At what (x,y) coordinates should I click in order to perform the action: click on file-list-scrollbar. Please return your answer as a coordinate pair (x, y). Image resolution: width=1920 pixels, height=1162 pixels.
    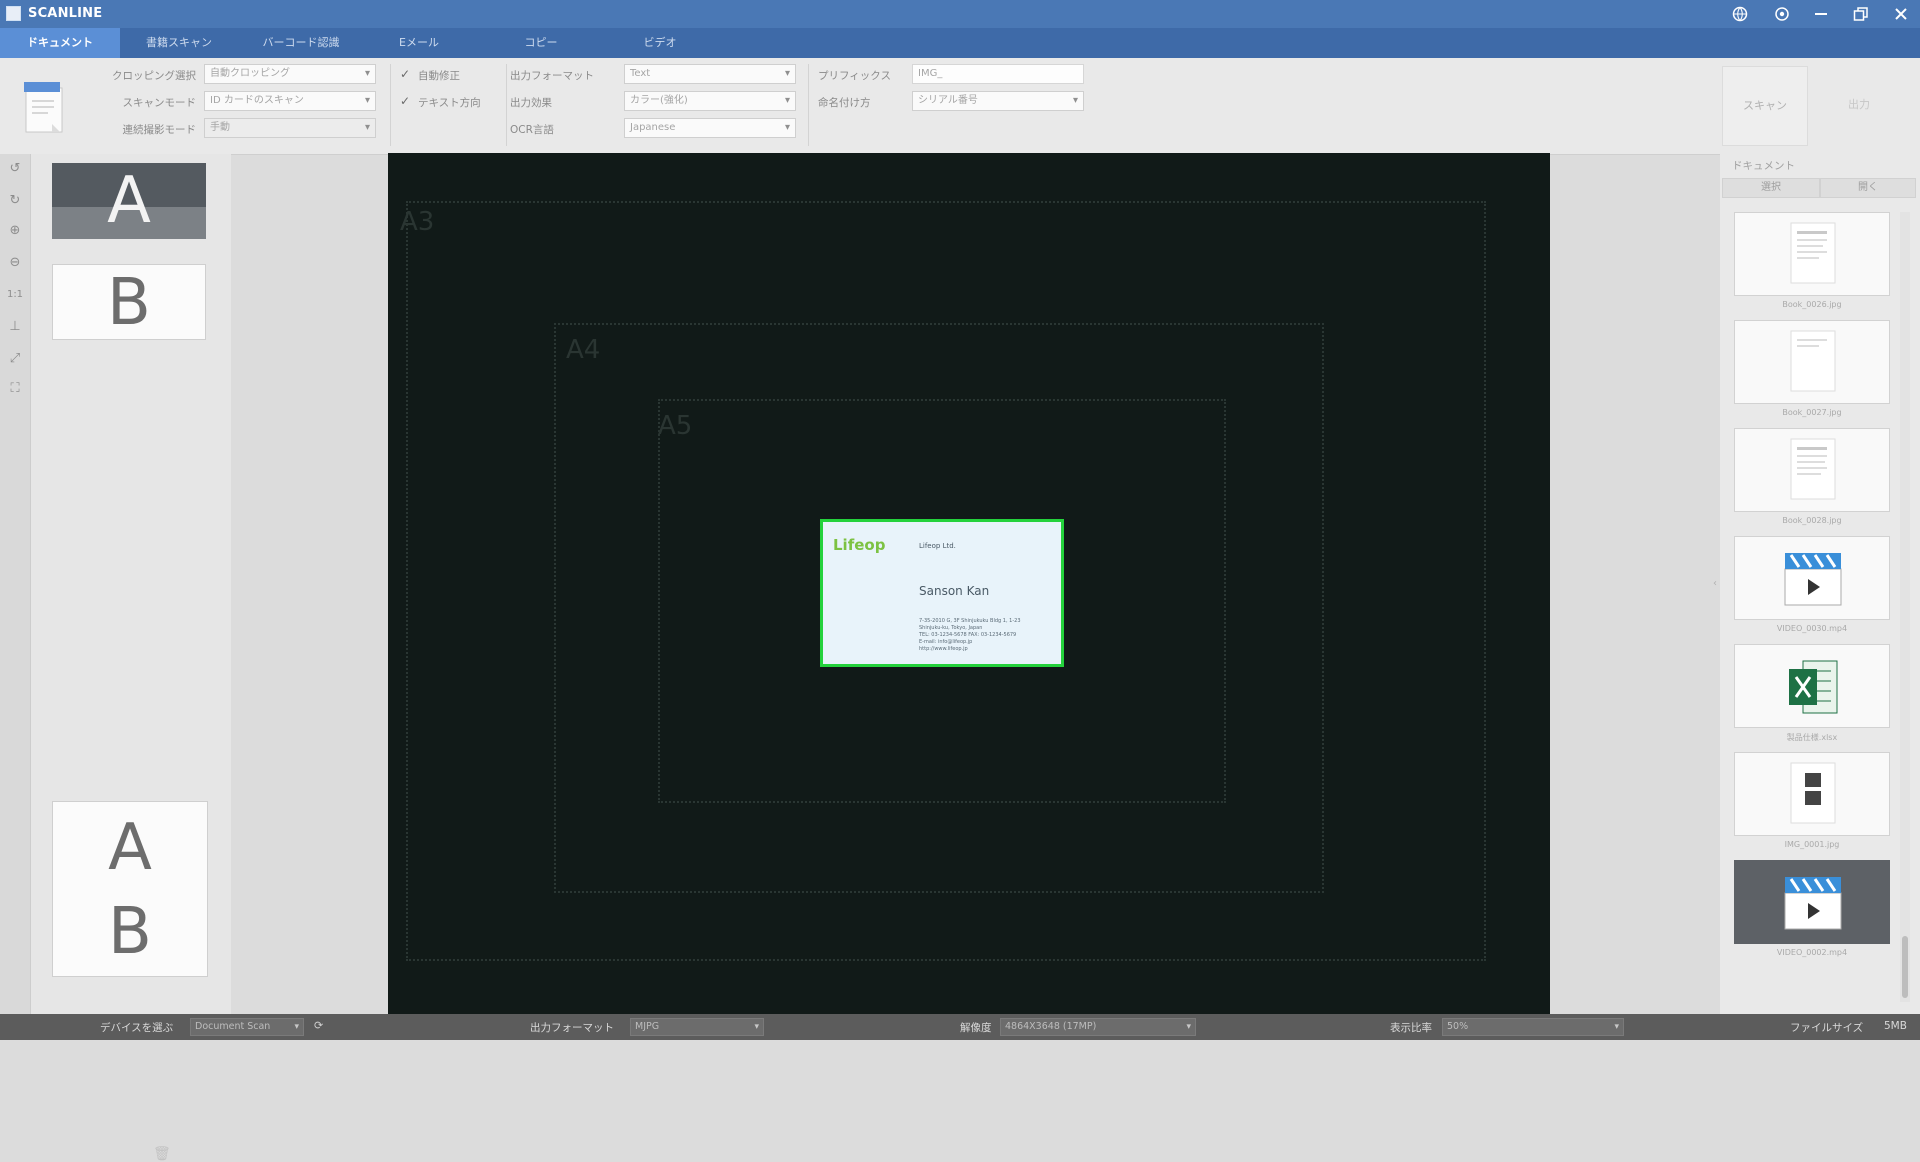
    Looking at the image, I should click on (1905, 607).